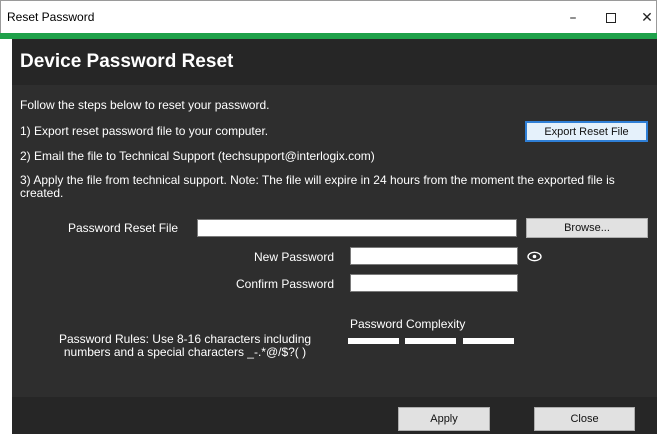 The image size is (657, 434). What do you see at coordinates (534, 256) in the screenshot?
I see `eye-icon` at bounding box center [534, 256].